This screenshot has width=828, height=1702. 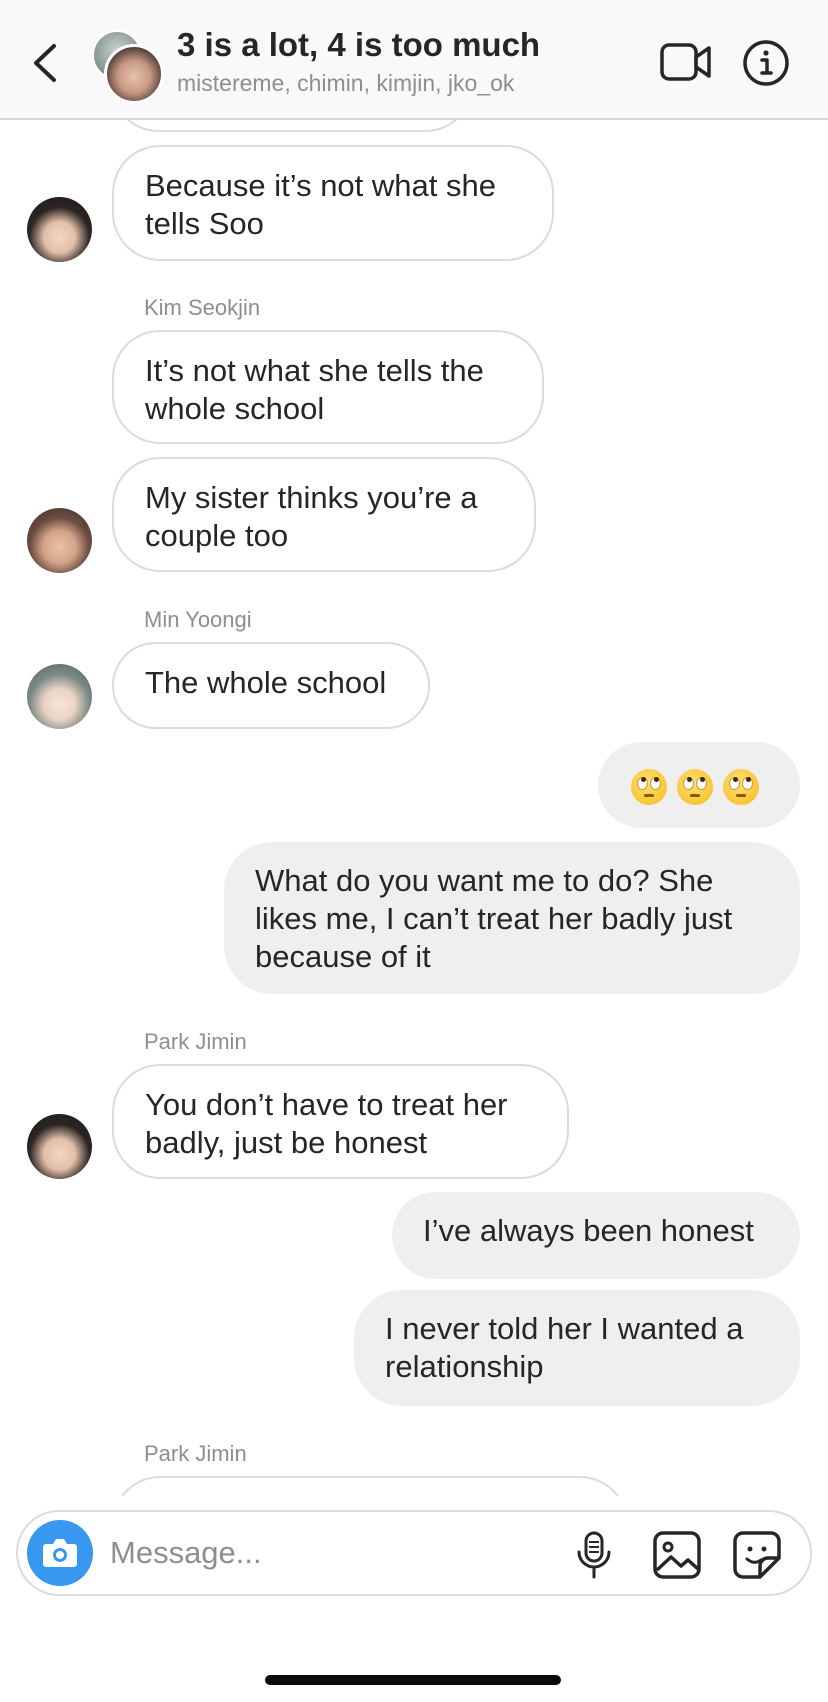 What do you see at coordinates (314, 389) in the screenshot?
I see `message-text: It’s not what she tells the whole school` at bounding box center [314, 389].